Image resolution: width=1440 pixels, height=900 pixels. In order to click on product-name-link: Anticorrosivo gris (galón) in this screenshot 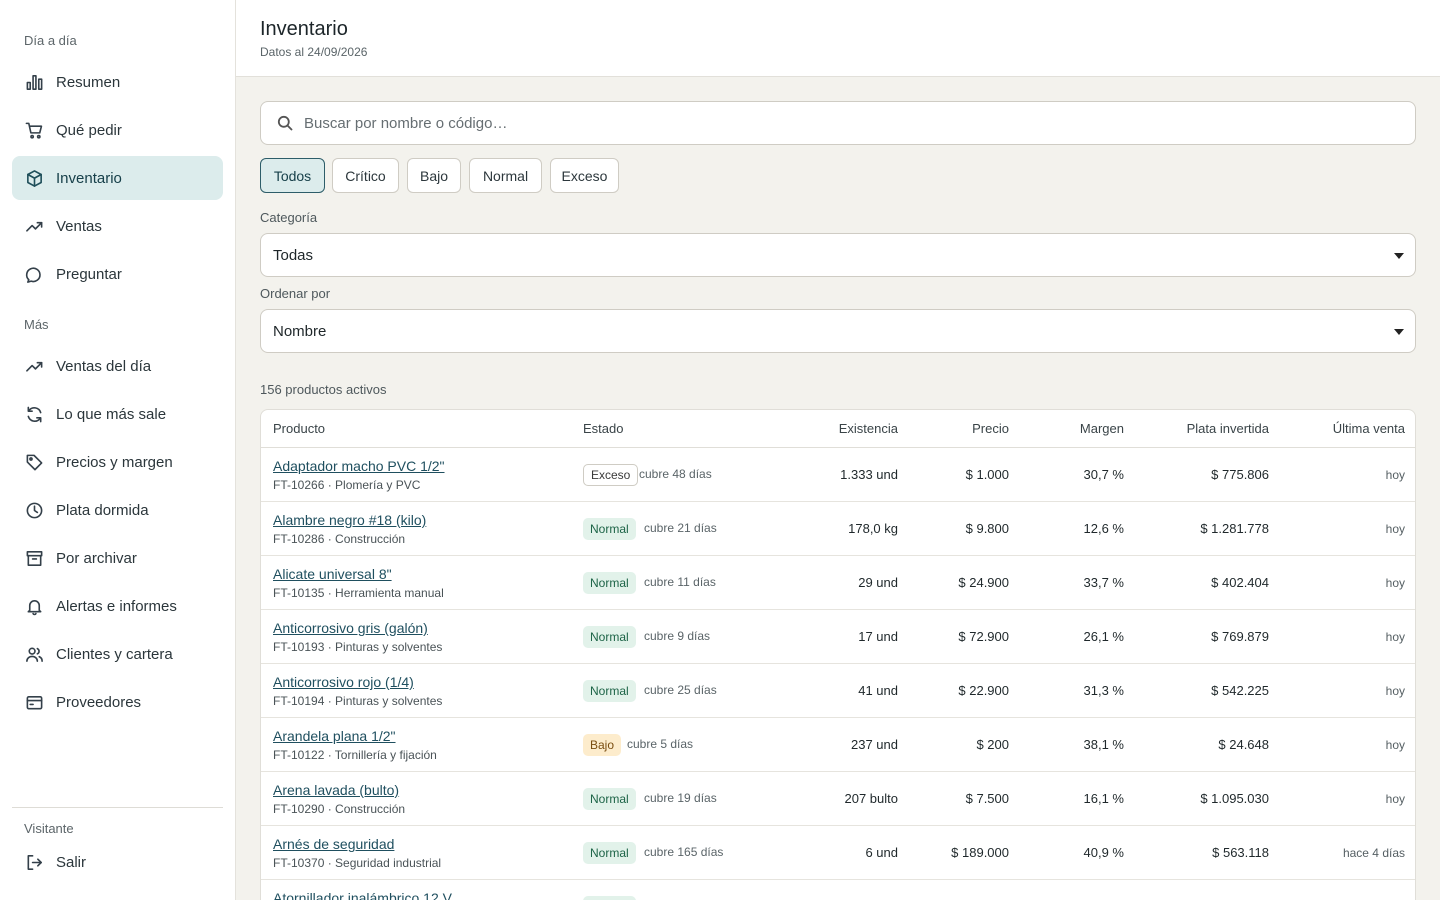, I will do `click(350, 628)`.